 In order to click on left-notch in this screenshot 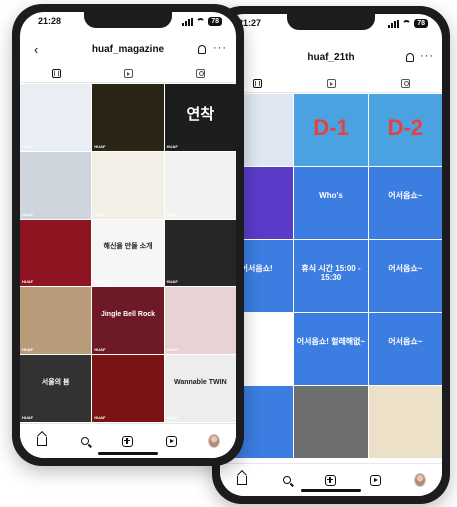, I will do `click(128, 20)`.